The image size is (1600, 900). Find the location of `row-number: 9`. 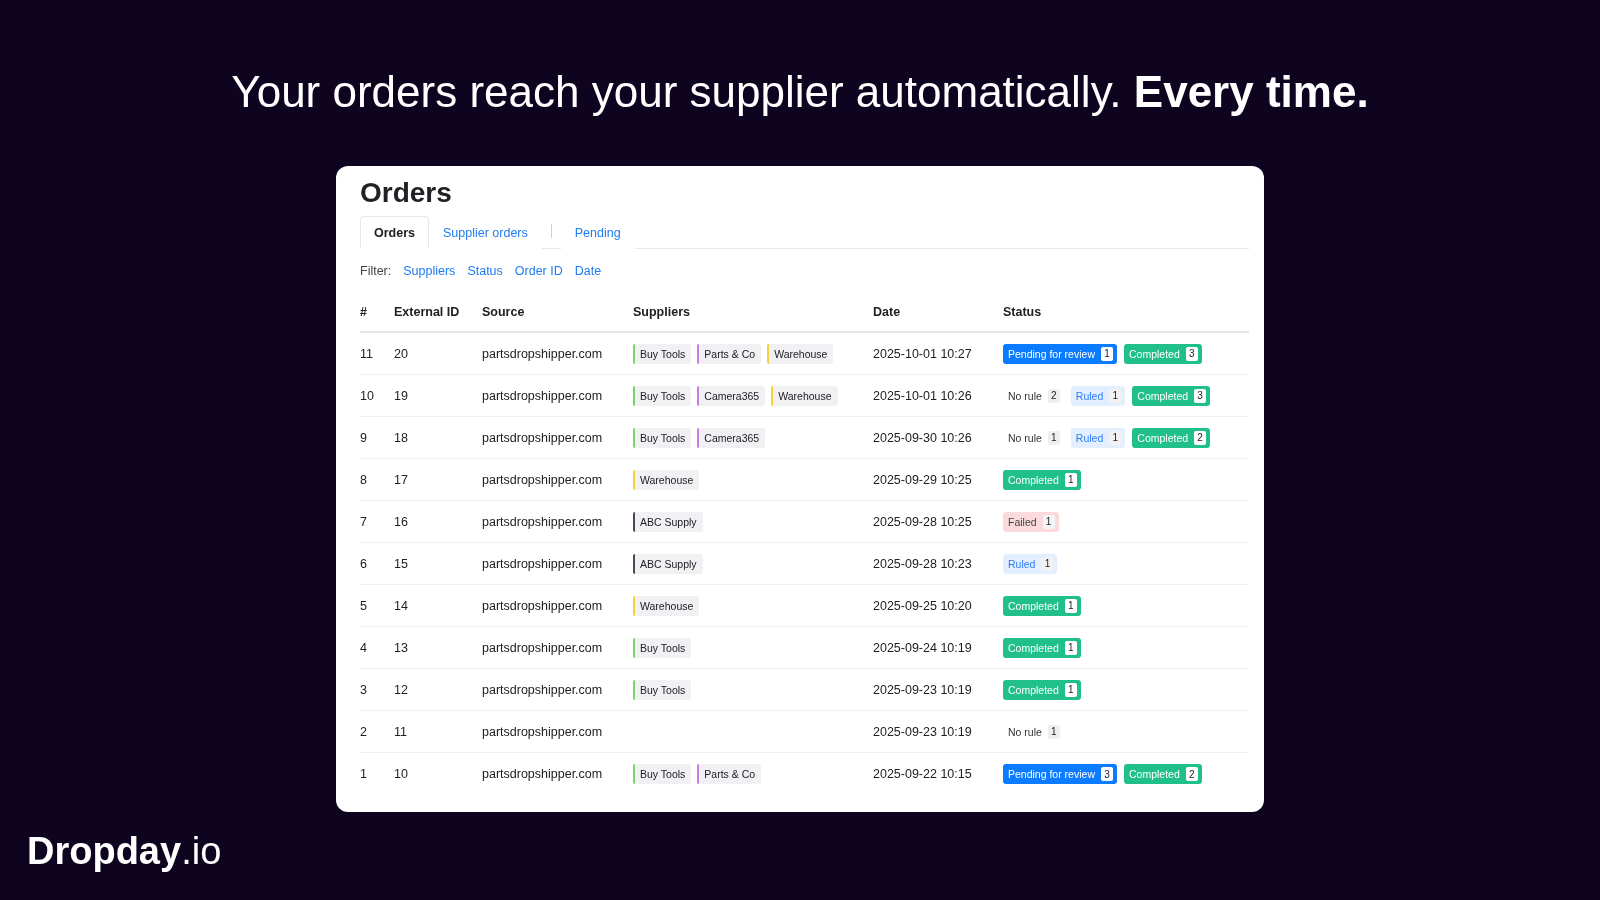

row-number: 9 is located at coordinates (363, 437).